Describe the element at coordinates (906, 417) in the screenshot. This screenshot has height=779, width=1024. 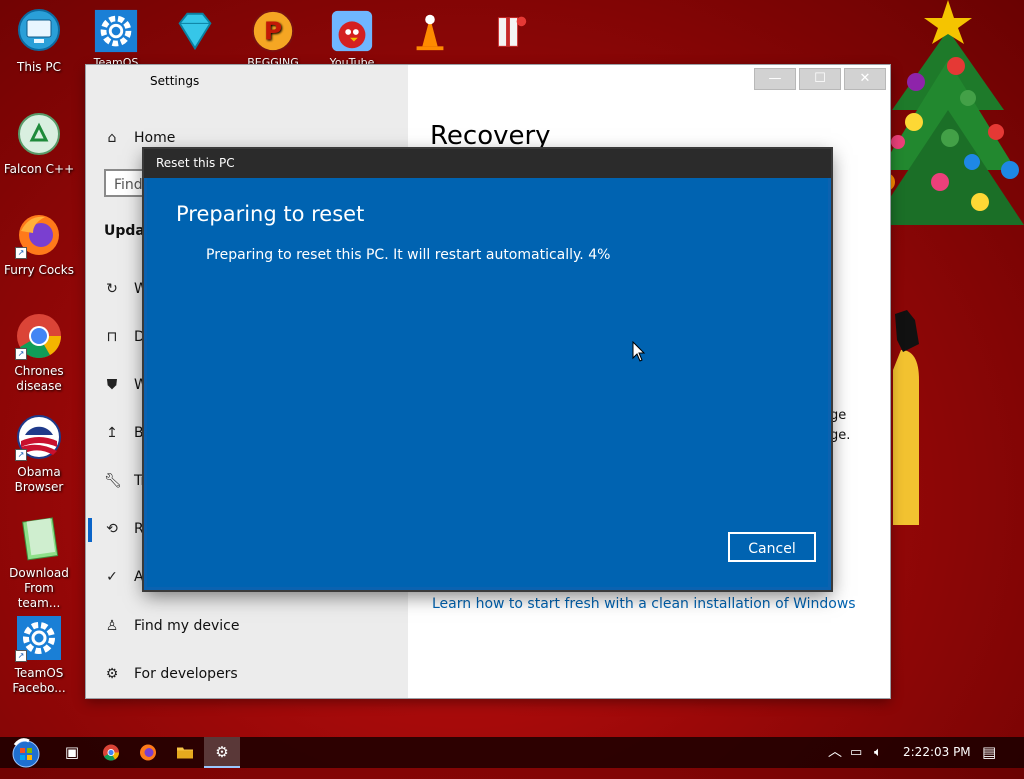
I see `wallpaper-character-arm` at that location.